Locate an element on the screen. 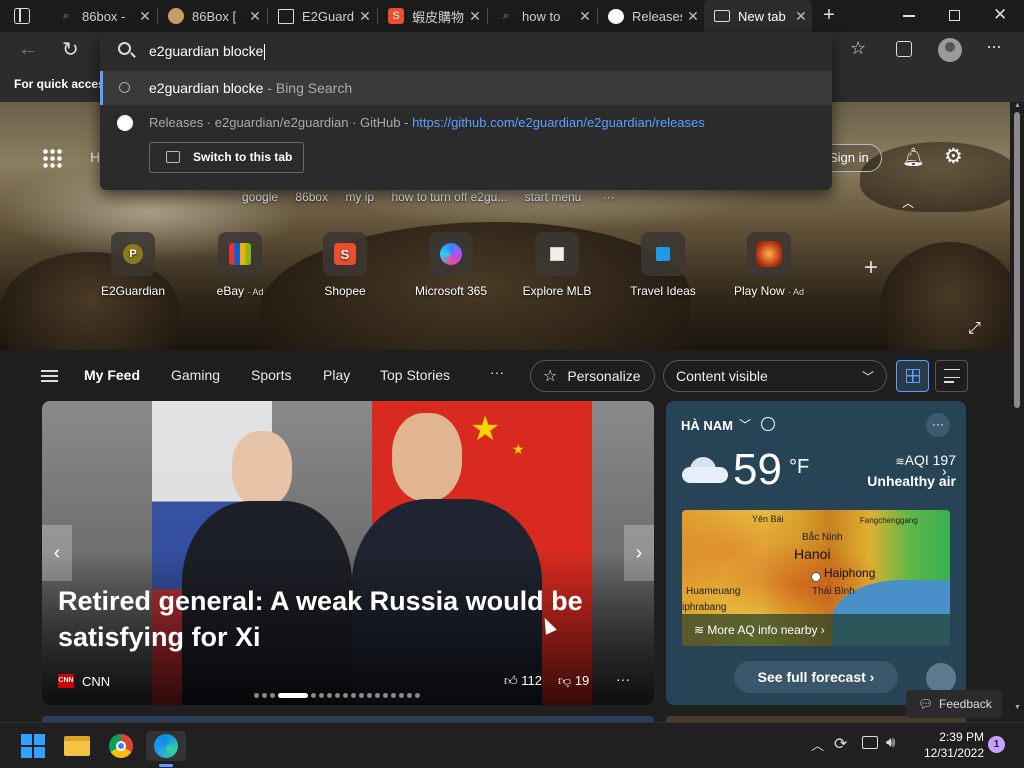 The height and width of the screenshot is (768, 1024). quicklink-shopee: S Shopee is located at coordinates (345, 265).